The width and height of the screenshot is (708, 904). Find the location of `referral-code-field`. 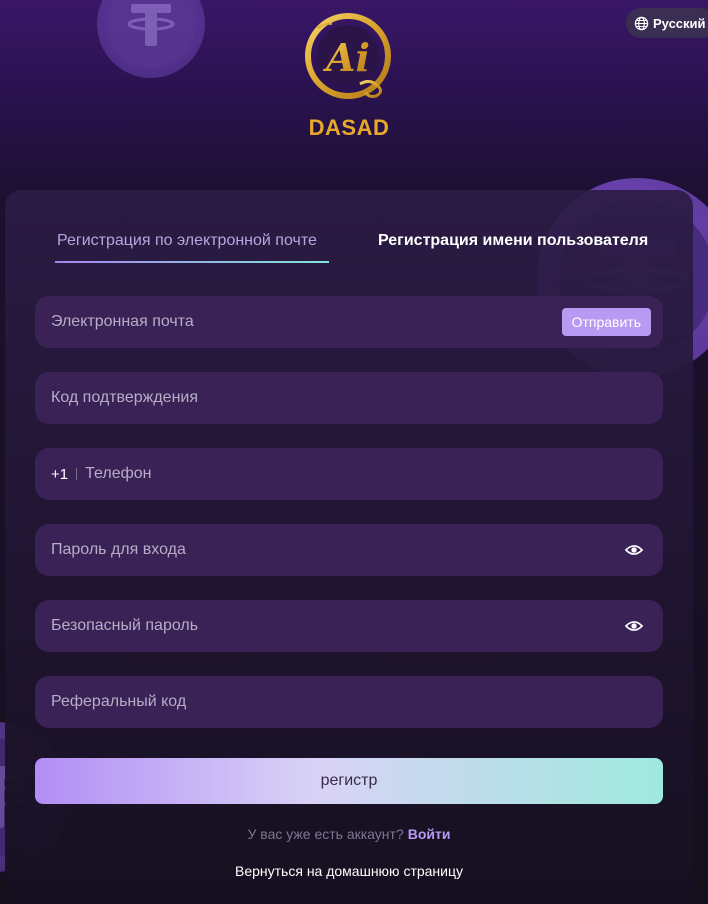

referral-code-field is located at coordinates (349, 702).